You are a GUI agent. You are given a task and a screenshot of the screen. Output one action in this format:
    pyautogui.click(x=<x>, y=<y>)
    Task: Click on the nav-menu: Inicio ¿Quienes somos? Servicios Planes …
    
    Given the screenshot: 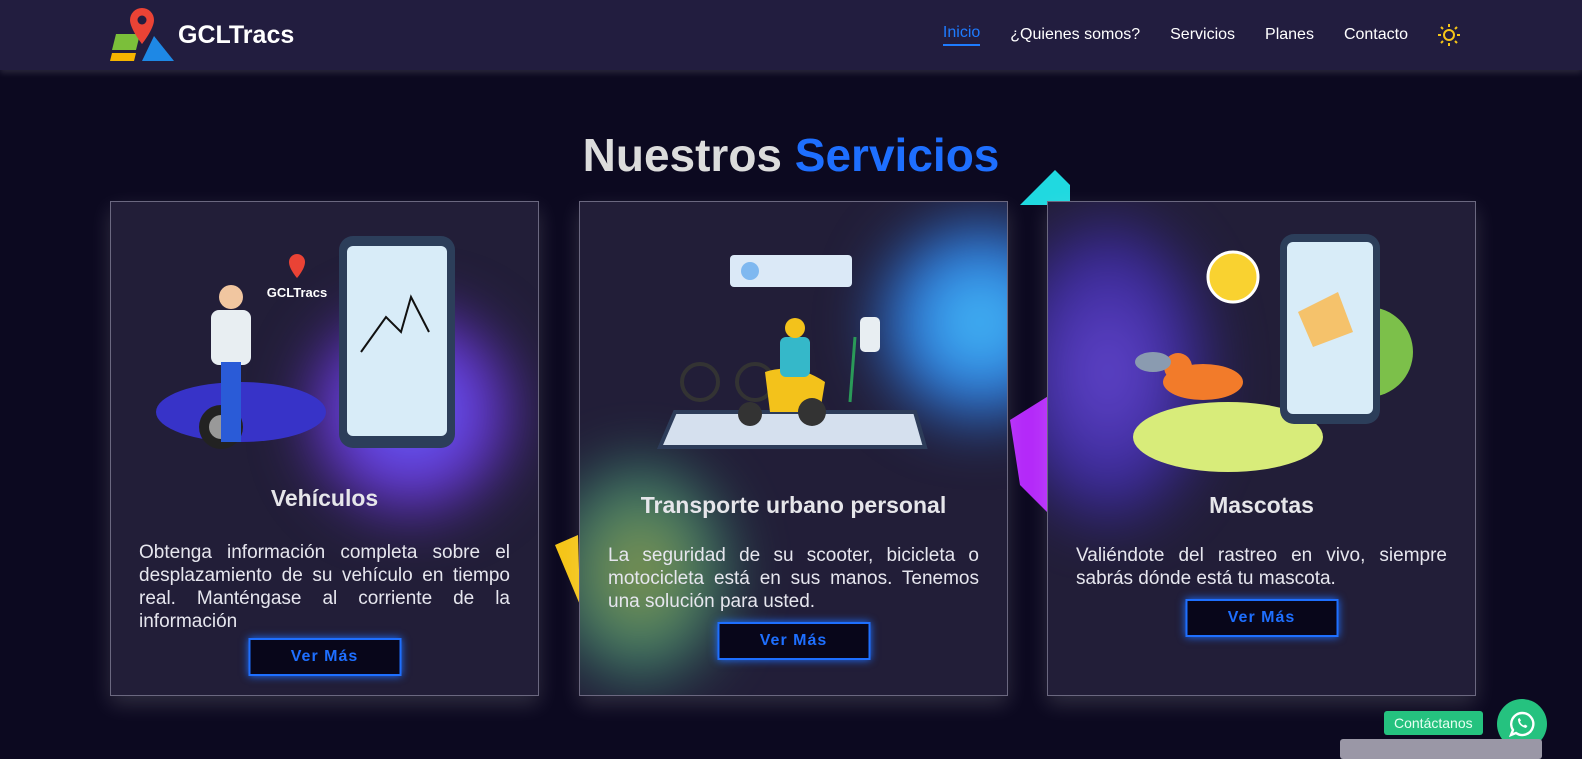 What is the action you would take?
    pyautogui.click(x=1201, y=35)
    